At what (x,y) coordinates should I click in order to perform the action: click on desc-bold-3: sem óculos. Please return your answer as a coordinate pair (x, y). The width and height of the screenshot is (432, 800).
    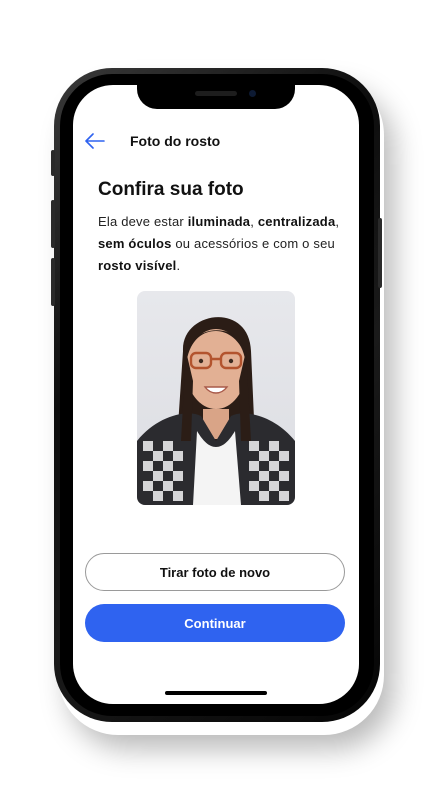
    Looking at the image, I should click on (135, 243).